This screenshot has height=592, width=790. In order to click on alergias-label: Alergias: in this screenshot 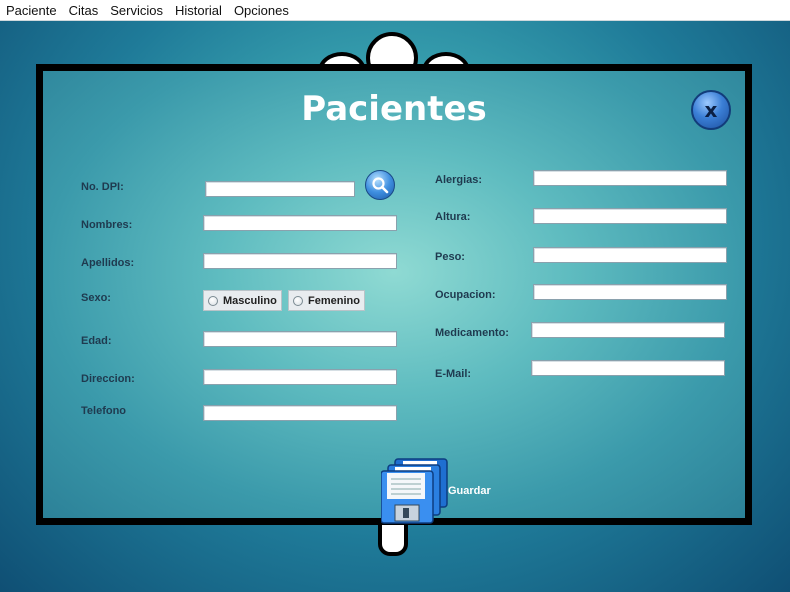, I will do `click(459, 180)`.